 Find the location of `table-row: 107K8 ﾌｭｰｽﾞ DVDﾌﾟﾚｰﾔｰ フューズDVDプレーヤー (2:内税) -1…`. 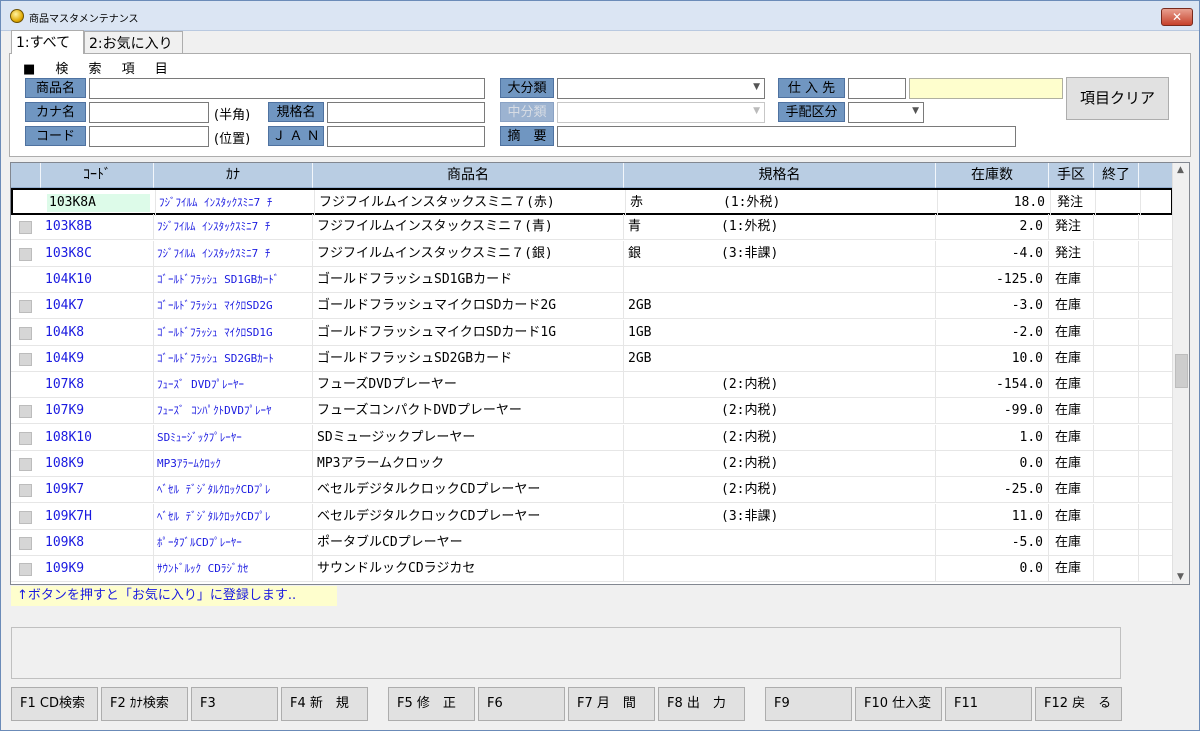

table-row: 107K8 ﾌｭｰｽﾞ DVDﾌﾟﾚｰﾔｰ フューズDVDプレーヤー (2:内税) -1… is located at coordinates (592, 385).